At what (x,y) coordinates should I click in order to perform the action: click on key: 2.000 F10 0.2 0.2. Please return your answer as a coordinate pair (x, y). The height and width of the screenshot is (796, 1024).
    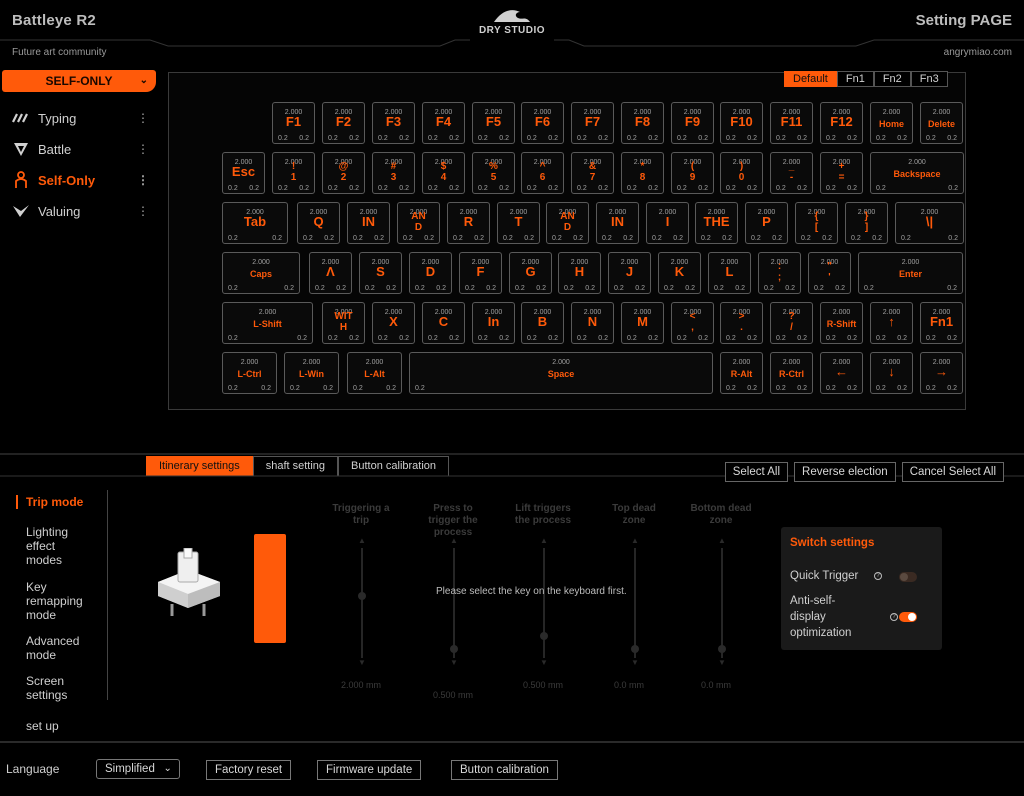
    Looking at the image, I should click on (741, 123).